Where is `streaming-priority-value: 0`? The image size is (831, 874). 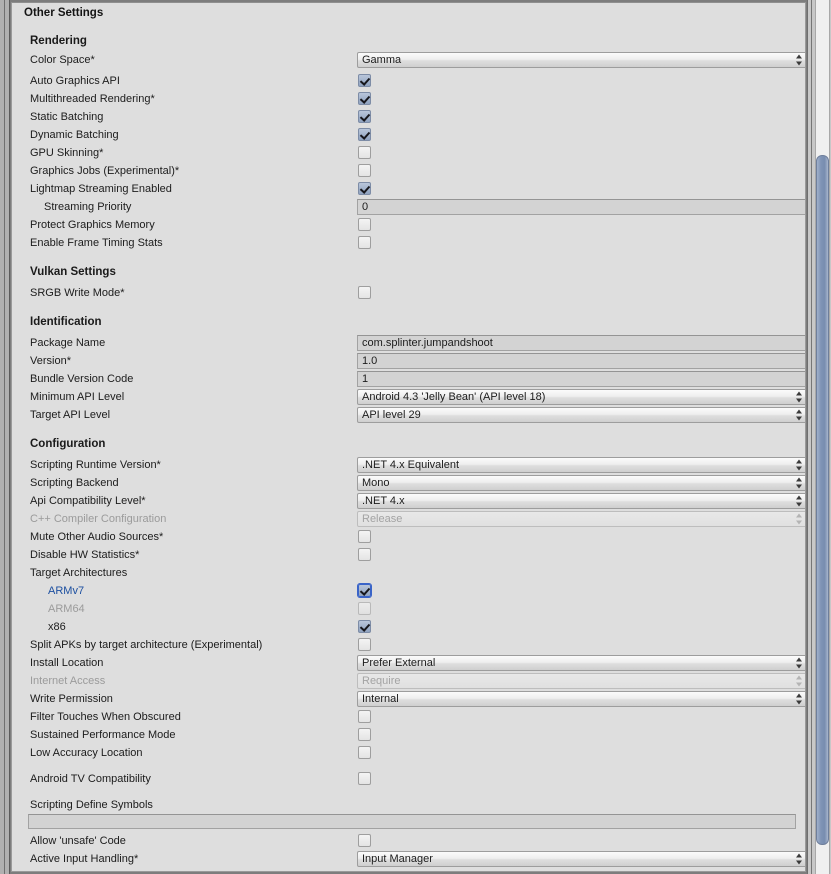
streaming-priority-value: 0 is located at coordinates (365, 207).